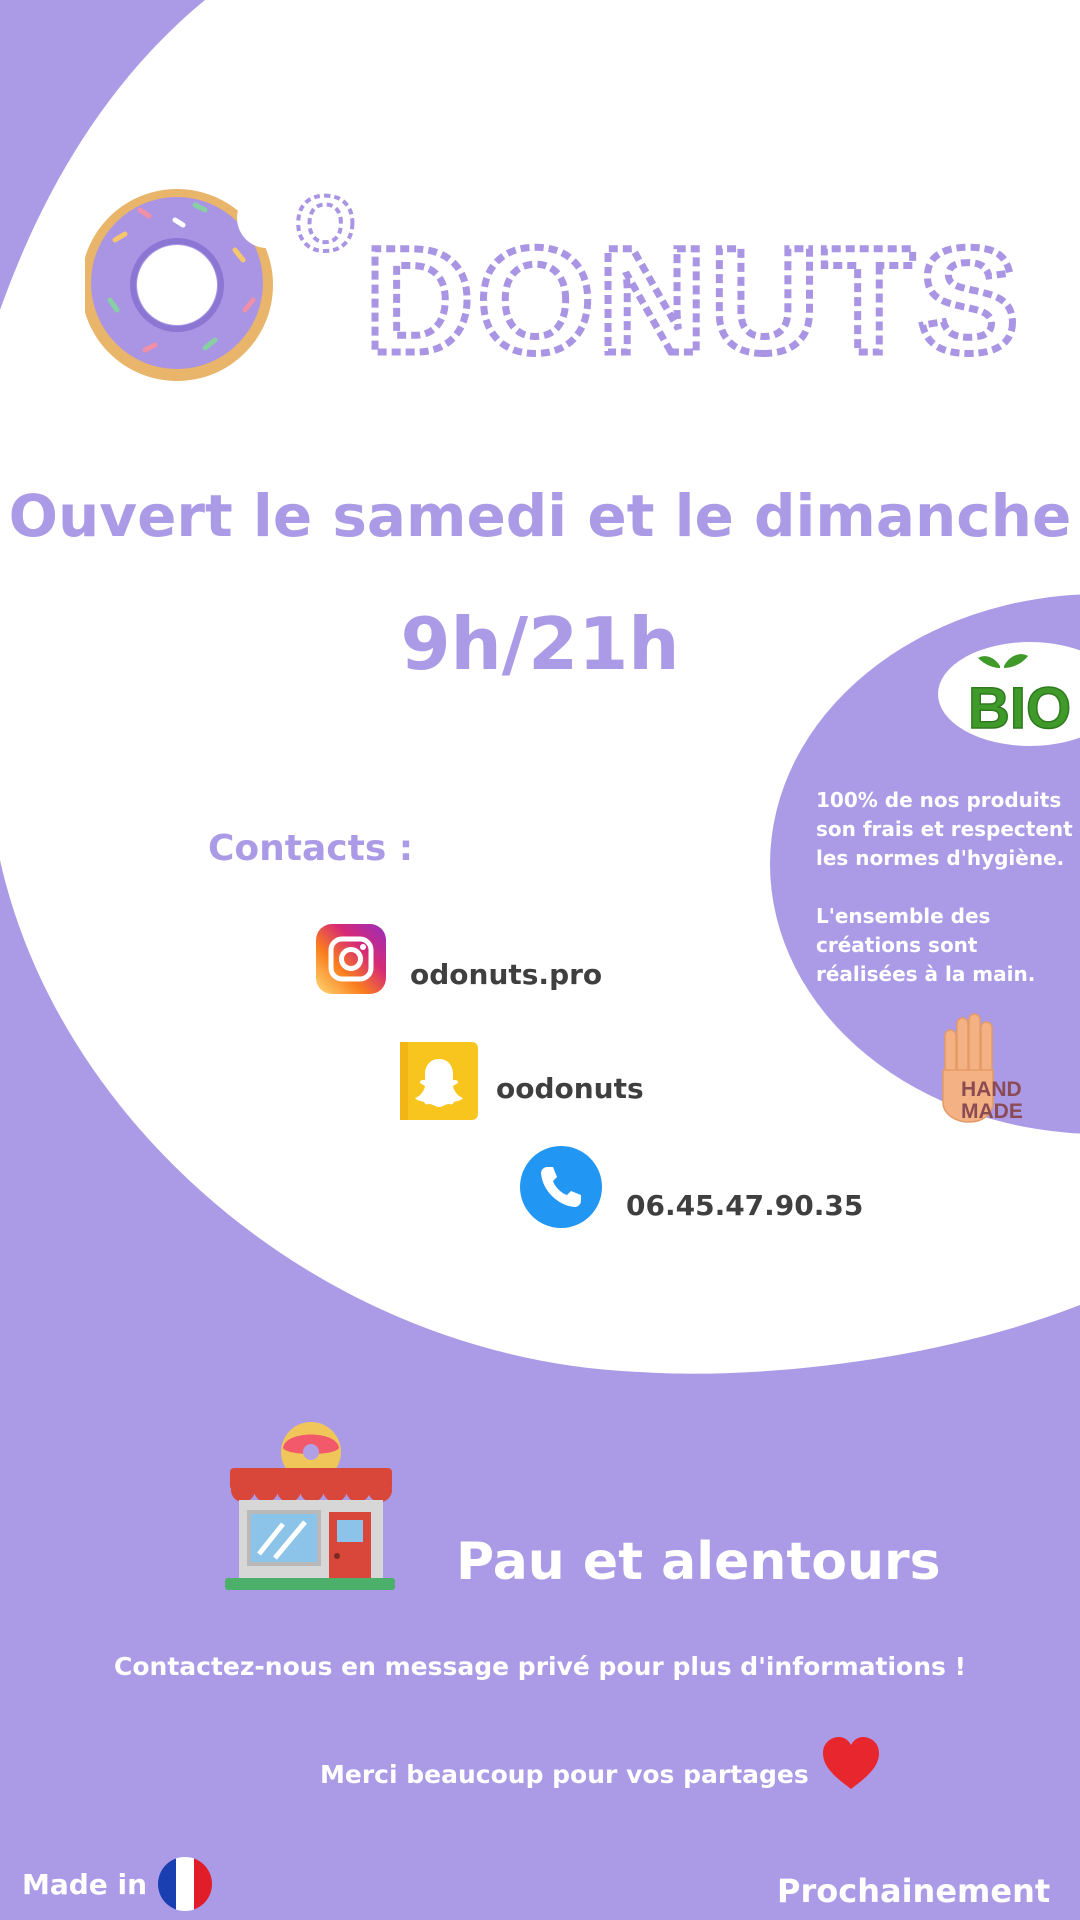 This screenshot has height=1920, width=1080. Describe the element at coordinates (506, 974) in the screenshot. I see `instagram-handle: odonuts.pro` at that location.